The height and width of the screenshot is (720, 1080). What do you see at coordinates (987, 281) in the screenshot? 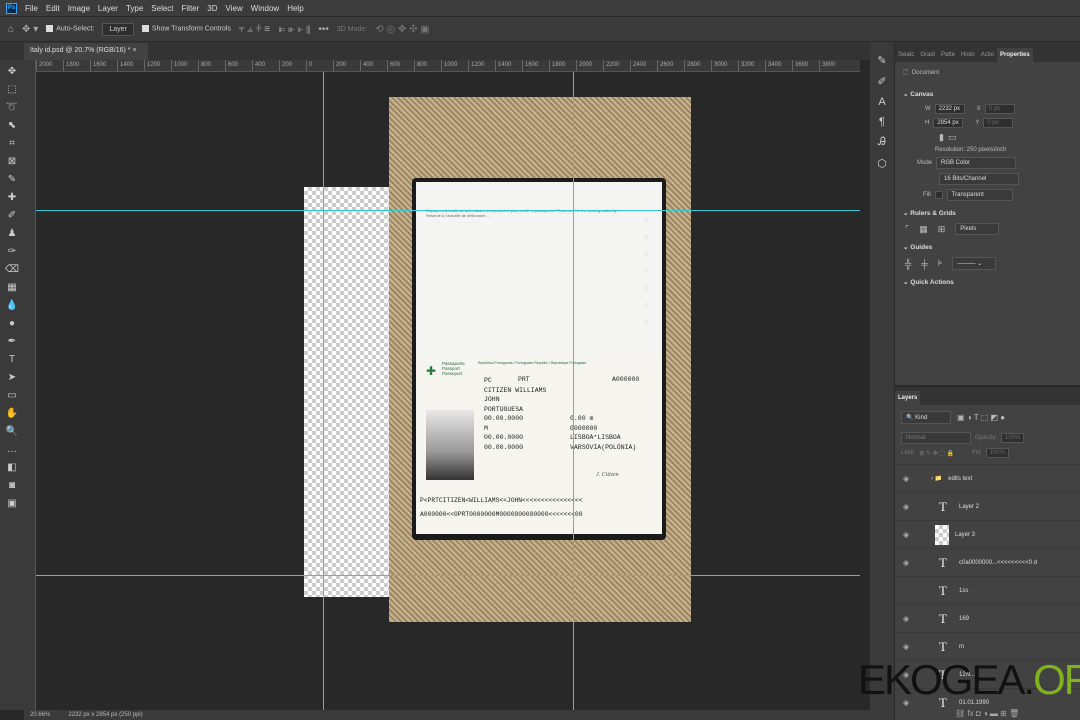
I see `quick-actions-section: ⌄ Quick Actions` at bounding box center [987, 281].